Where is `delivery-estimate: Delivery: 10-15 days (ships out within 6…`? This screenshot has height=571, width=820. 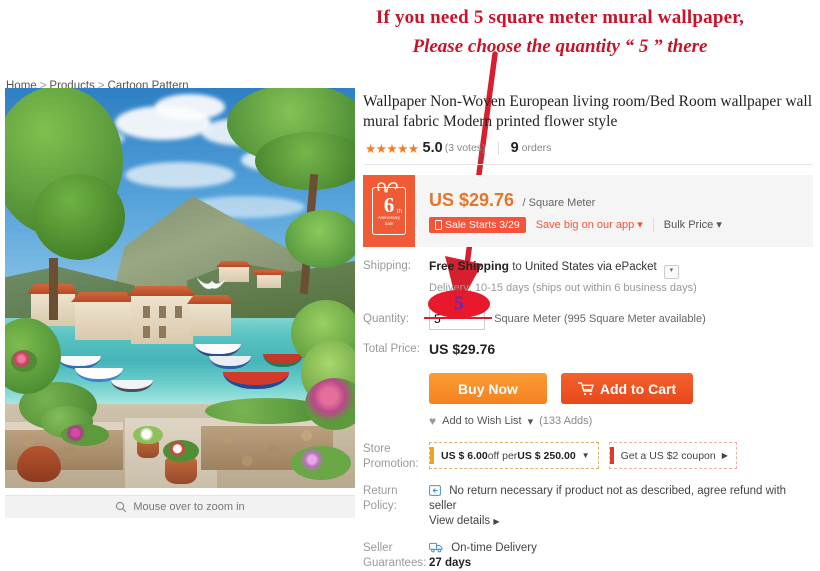 delivery-estimate: Delivery: 10-15 days (ships out within 6… is located at coordinates (563, 288).